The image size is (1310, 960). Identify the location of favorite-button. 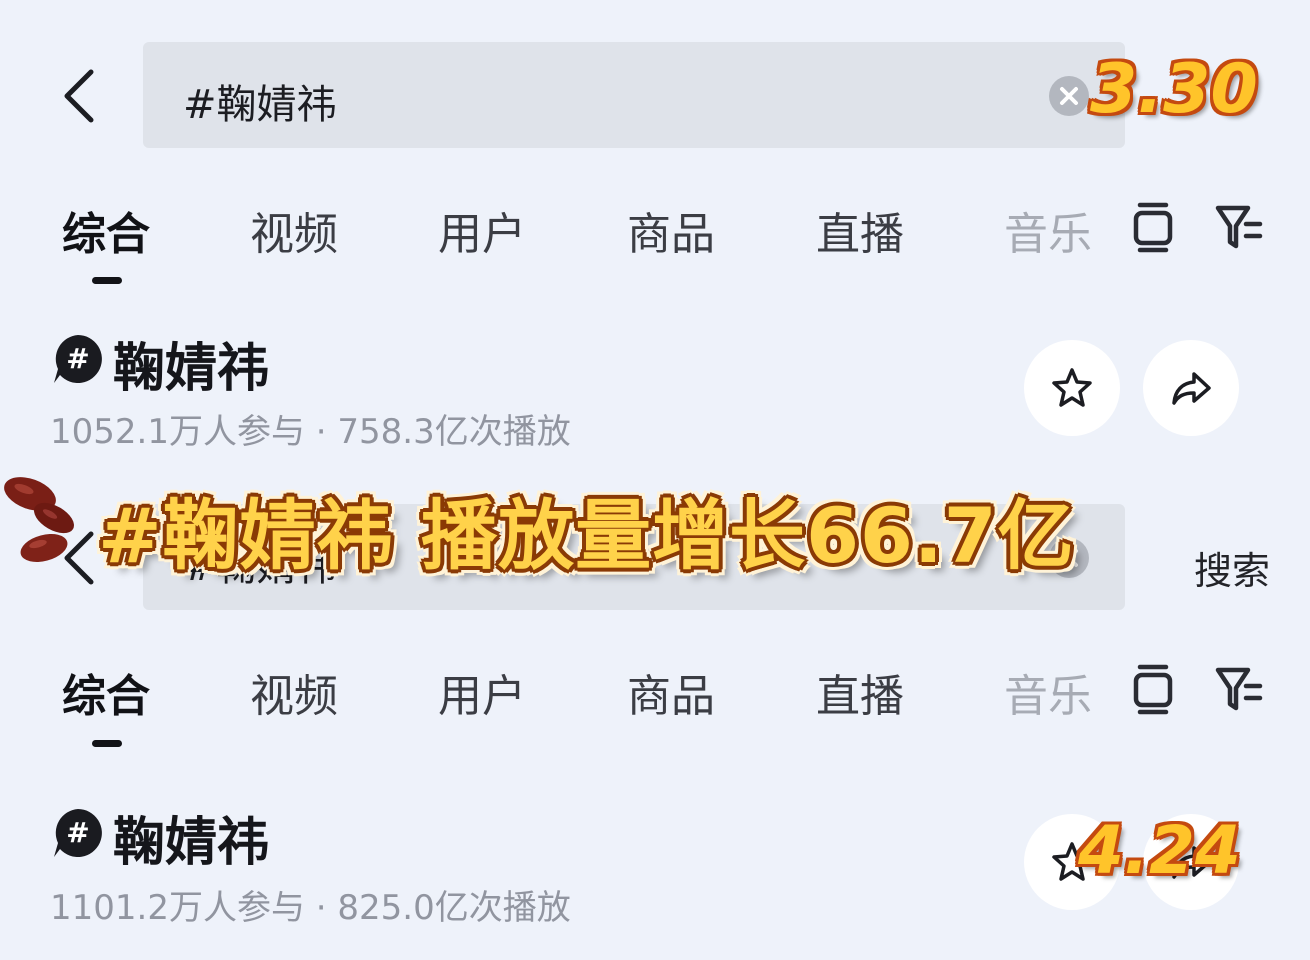
(1072, 388).